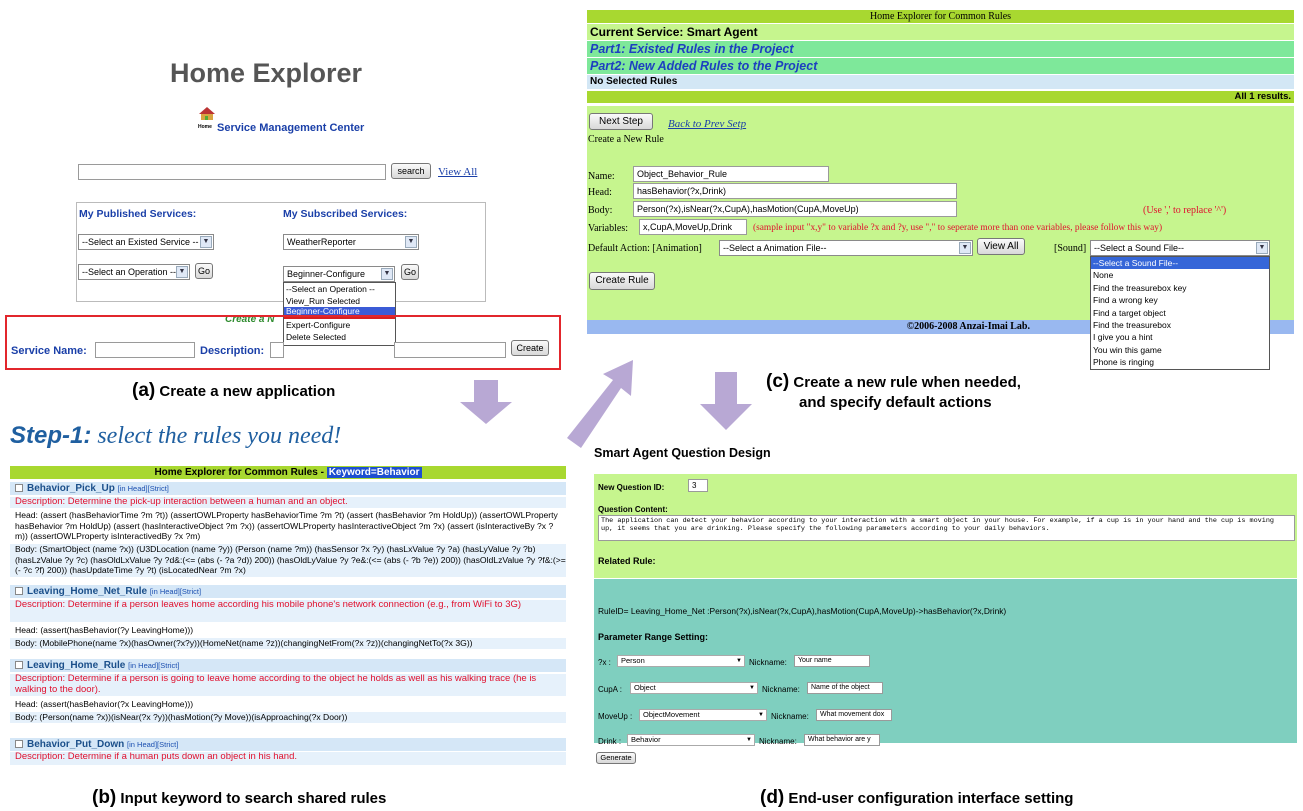 The height and width of the screenshot is (811, 1303). I want to click on next-step-button: Next Step, so click(621, 121).